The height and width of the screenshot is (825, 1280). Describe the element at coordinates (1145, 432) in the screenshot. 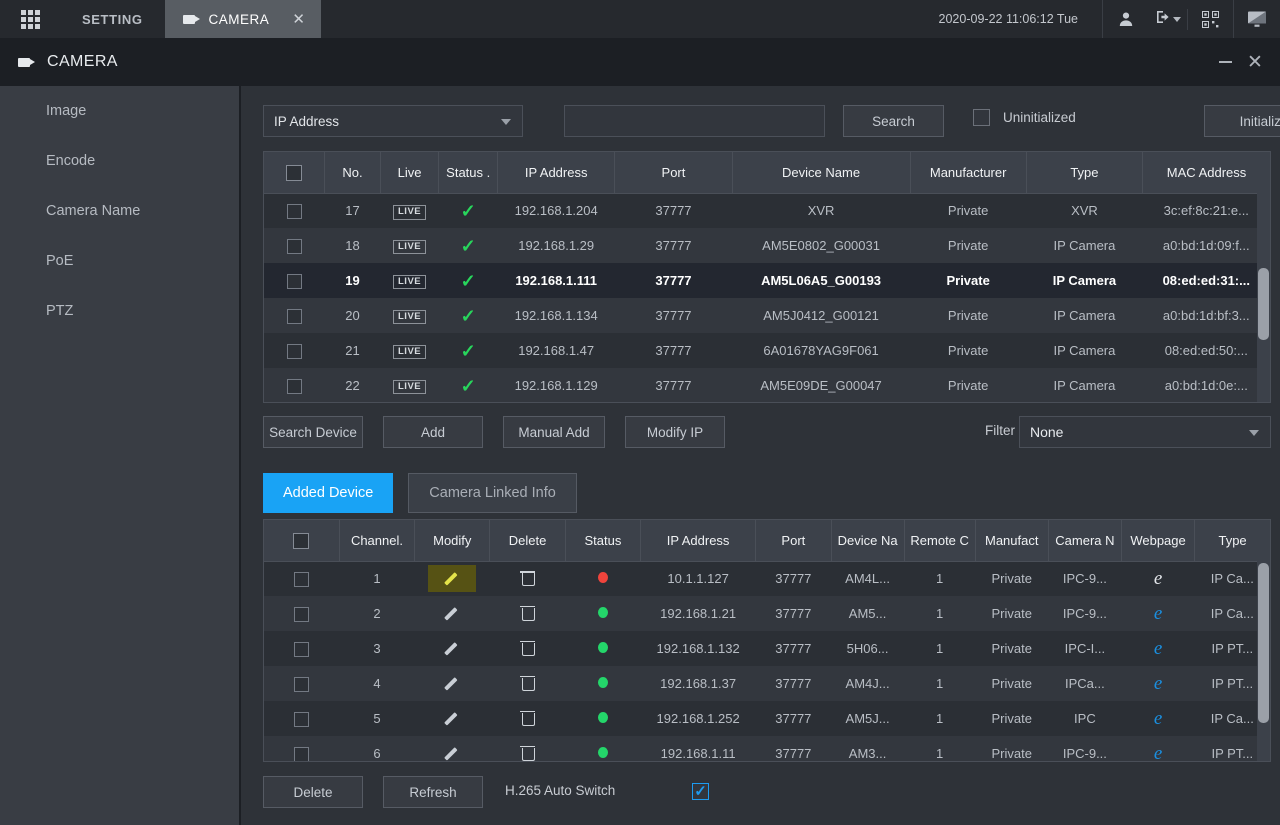

I see `filter-select: None` at that location.